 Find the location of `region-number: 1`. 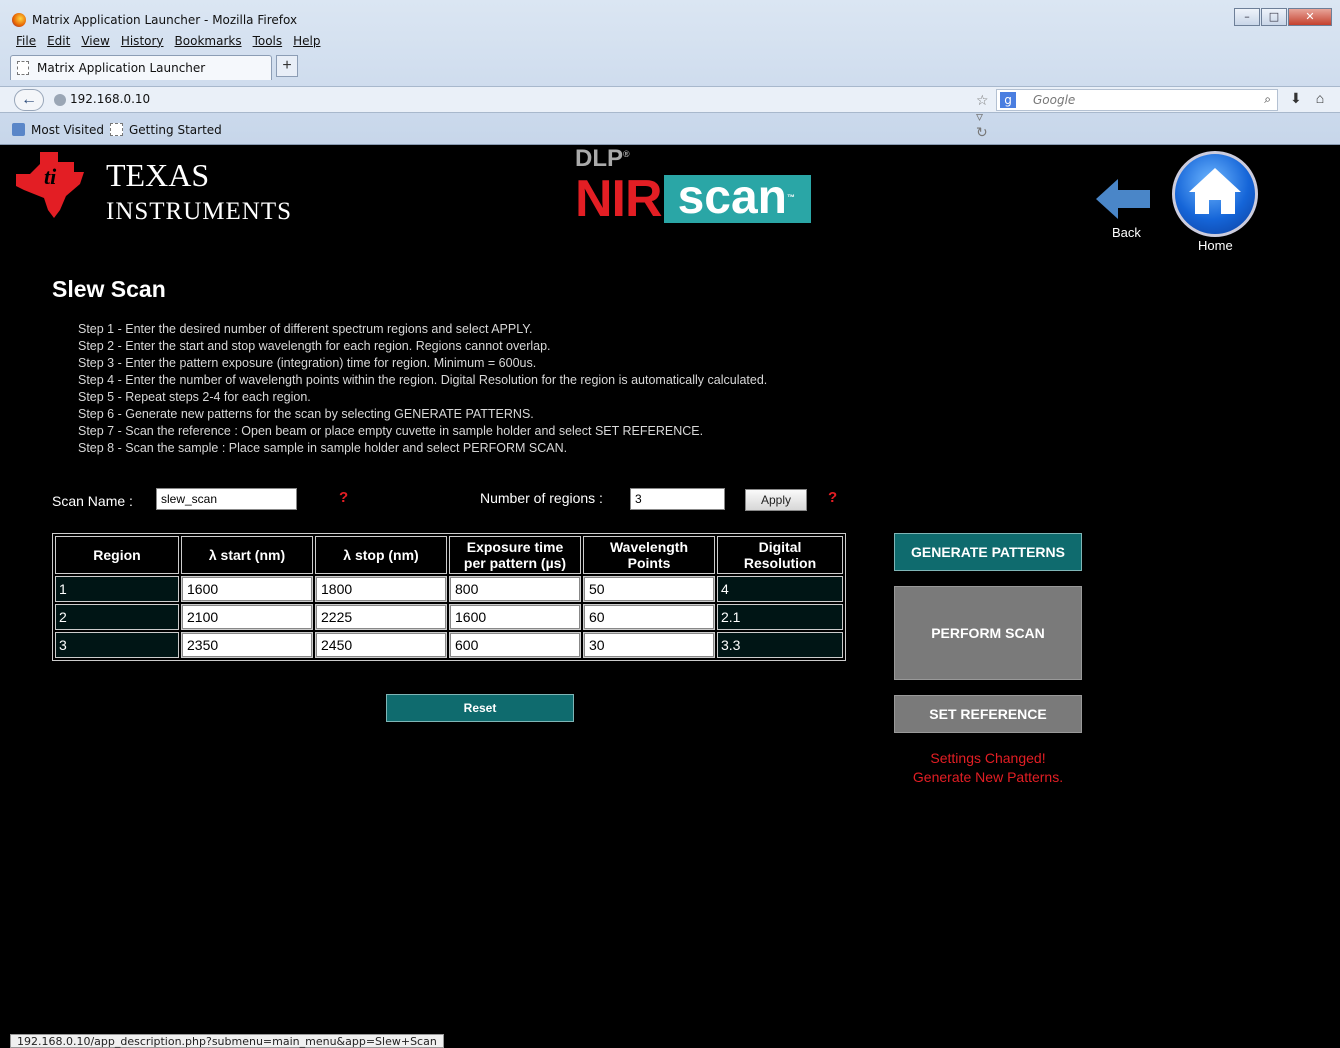

region-number: 1 is located at coordinates (117, 589).